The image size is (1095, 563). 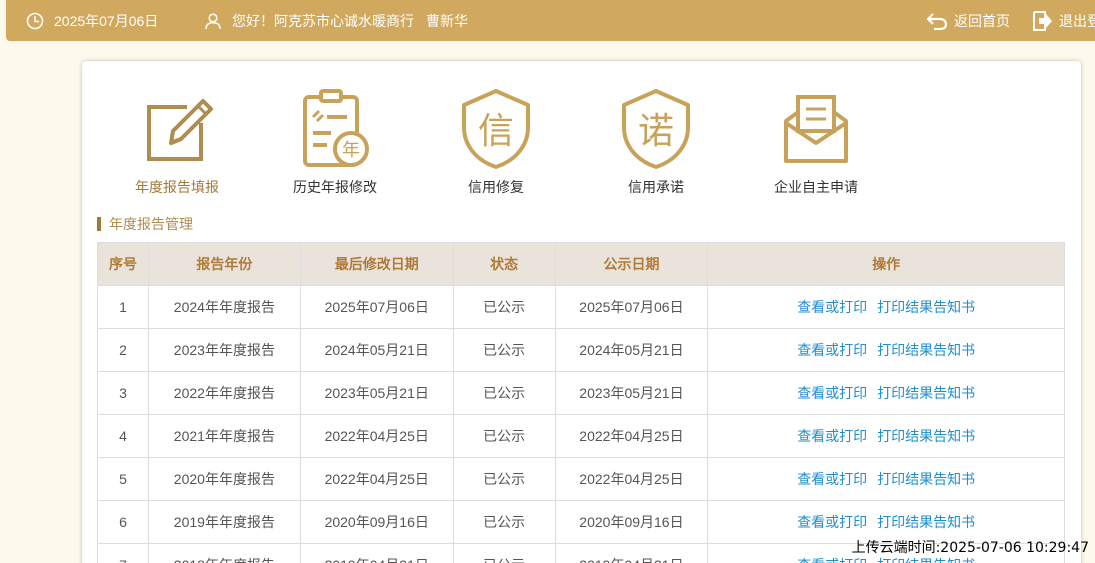 I want to click on shield-glyph: 信, so click(x=496, y=131).